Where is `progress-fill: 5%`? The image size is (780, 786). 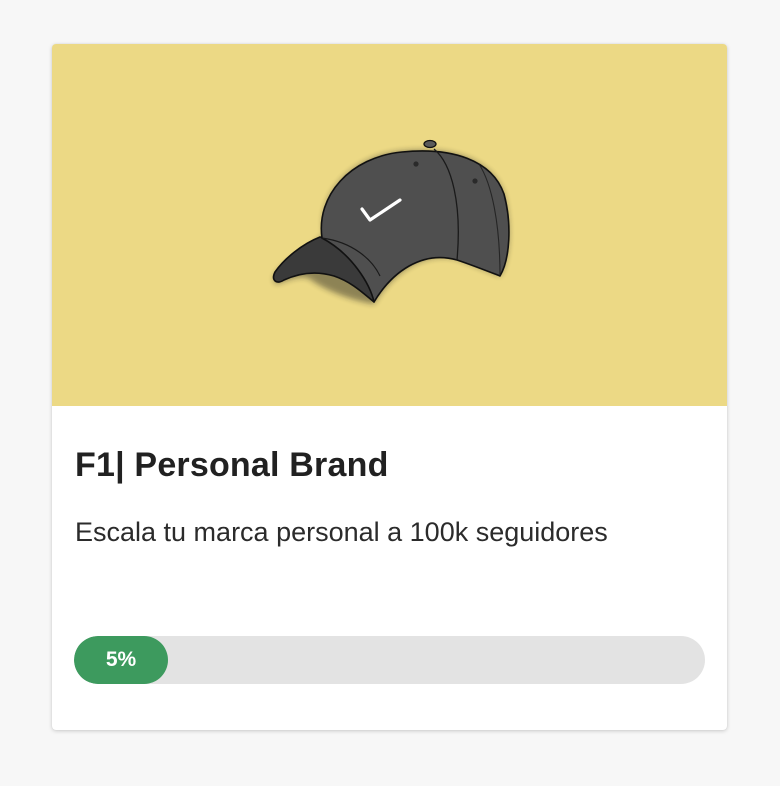 progress-fill: 5% is located at coordinates (121, 660).